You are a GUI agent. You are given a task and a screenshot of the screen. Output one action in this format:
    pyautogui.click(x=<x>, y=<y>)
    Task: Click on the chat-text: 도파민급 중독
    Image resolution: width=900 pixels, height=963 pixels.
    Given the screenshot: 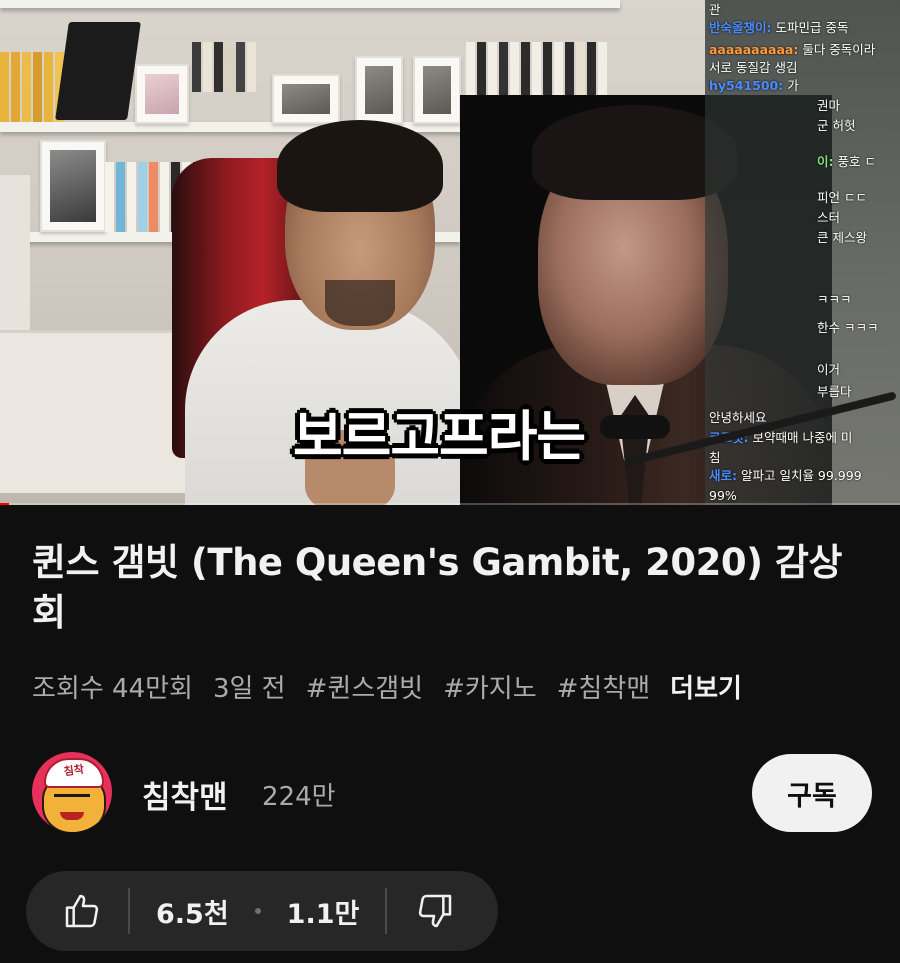 What is the action you would take?
    pyautogui.click(x=810, y=27)
    